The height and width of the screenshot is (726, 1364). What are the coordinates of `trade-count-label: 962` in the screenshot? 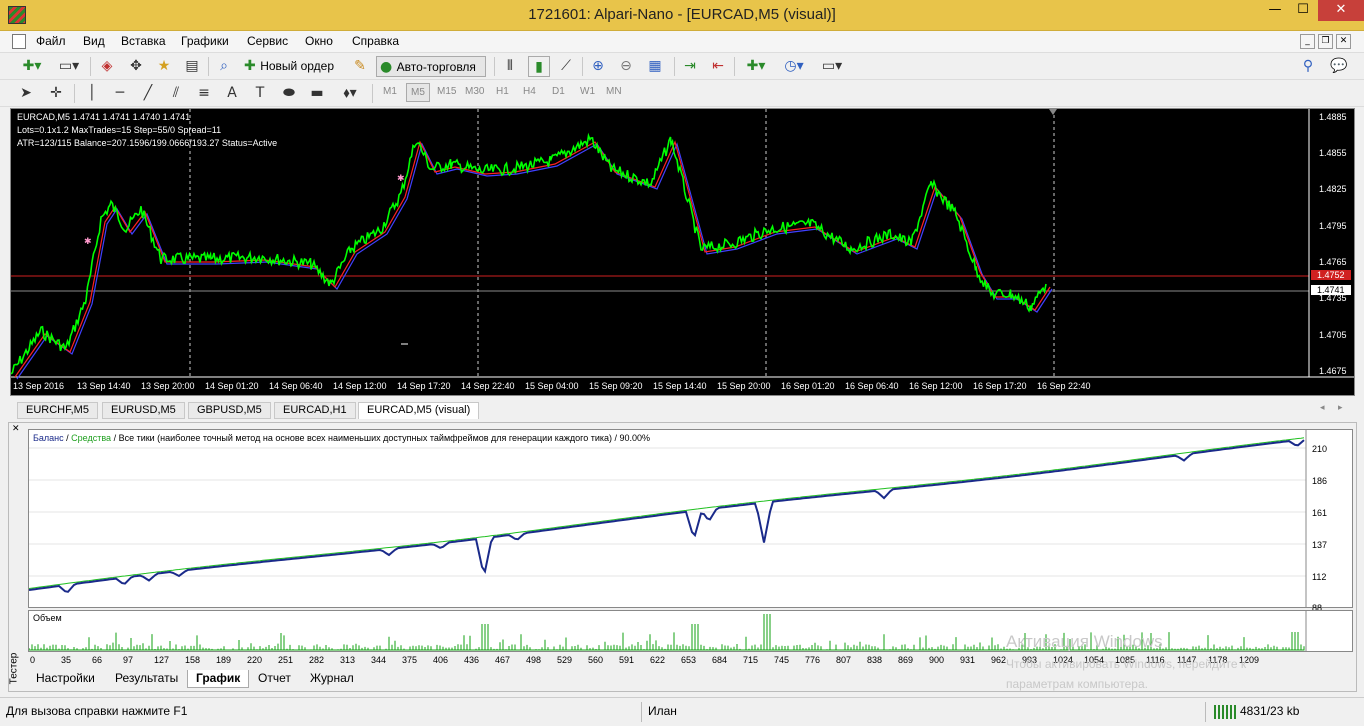 It's located at (999, 660).